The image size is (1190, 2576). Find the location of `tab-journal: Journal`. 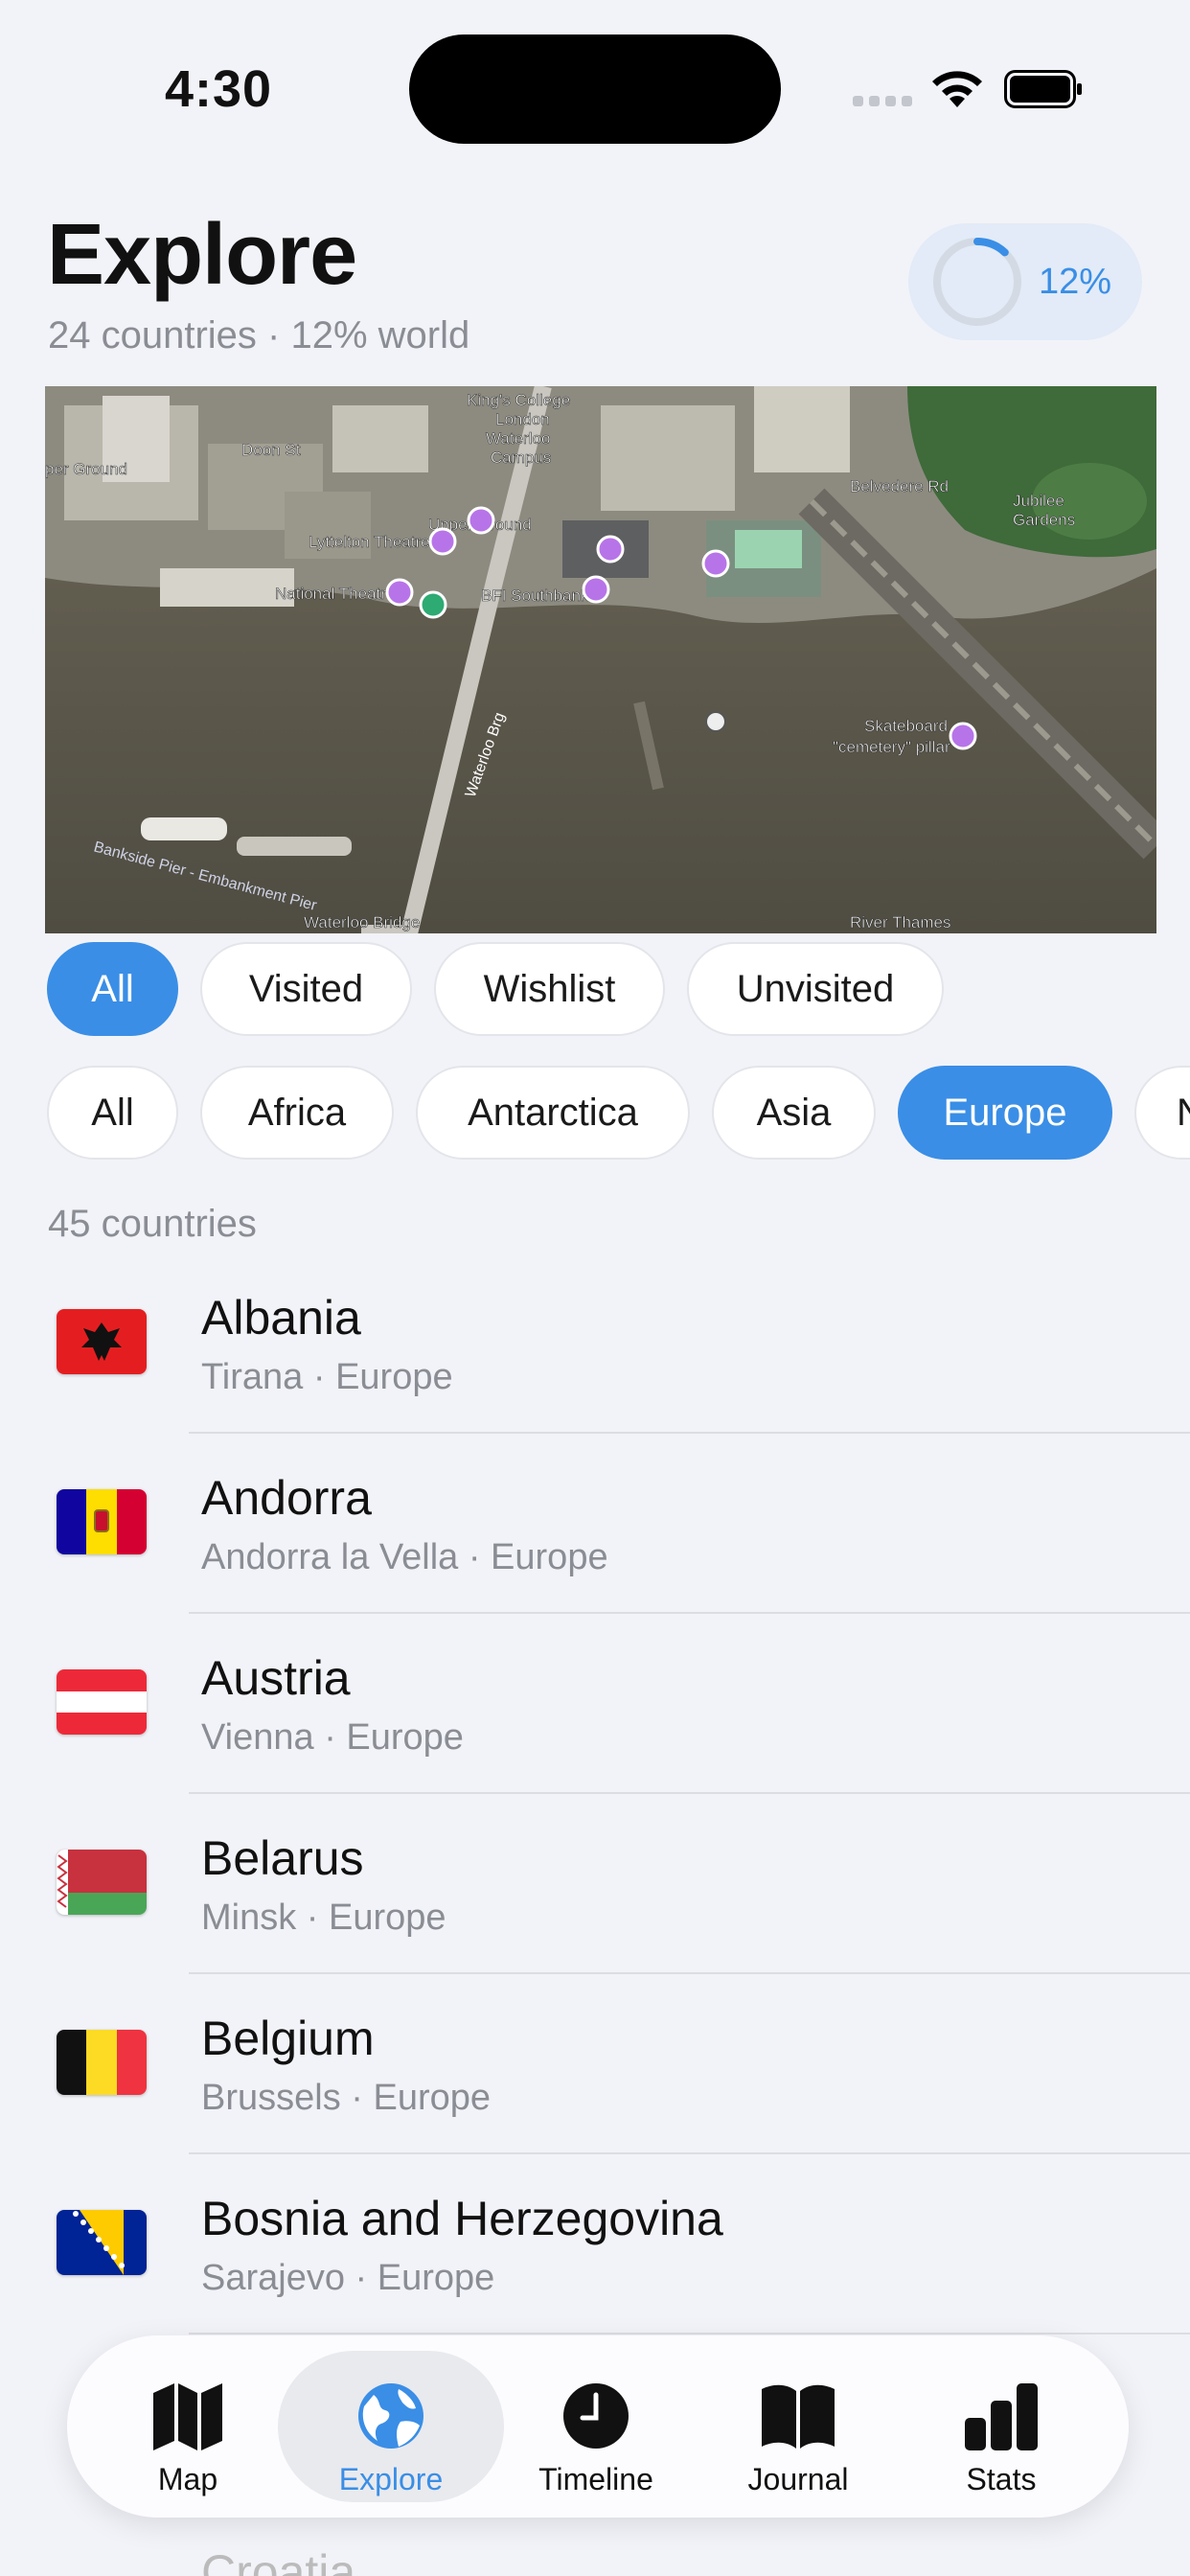

tab-journal: Journal is located at coordinates (798, 2426).